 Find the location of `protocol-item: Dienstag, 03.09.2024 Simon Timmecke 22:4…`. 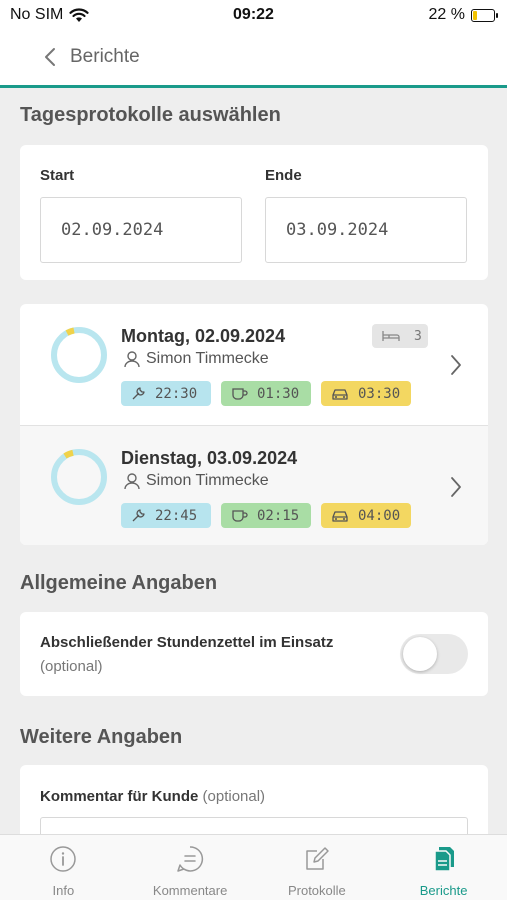

protocol-item: Dienstag, 03.09.2024 Simon Timmecke 22:4… is located at coordinates (254, 485).